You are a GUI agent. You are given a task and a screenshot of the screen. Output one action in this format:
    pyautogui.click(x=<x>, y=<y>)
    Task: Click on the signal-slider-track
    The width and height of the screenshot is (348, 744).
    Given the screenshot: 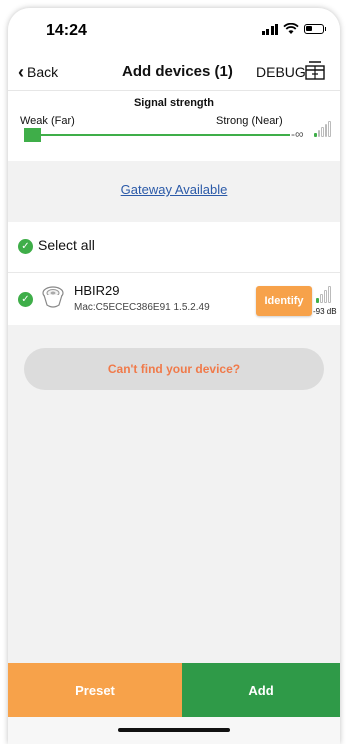 What is the action you would take?
    pyautogui.click(x=157, y=135)
    